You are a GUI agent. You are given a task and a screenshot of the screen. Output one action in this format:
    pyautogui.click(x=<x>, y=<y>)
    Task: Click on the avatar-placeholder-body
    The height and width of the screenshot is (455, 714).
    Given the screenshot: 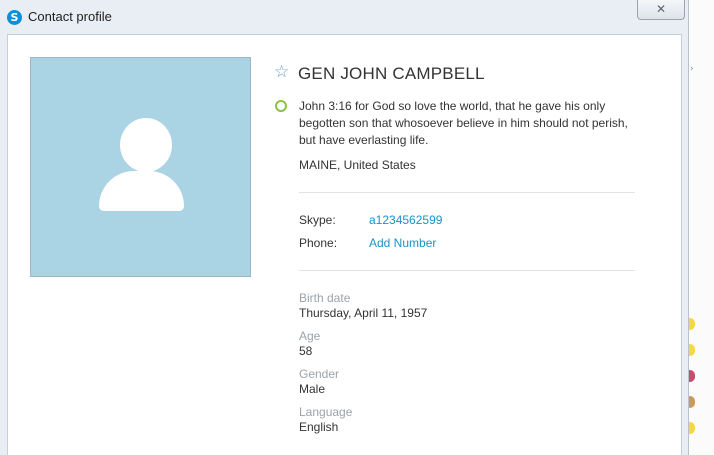 What is the action you would take?
    pyautogui.click(x=141, y=191)
    